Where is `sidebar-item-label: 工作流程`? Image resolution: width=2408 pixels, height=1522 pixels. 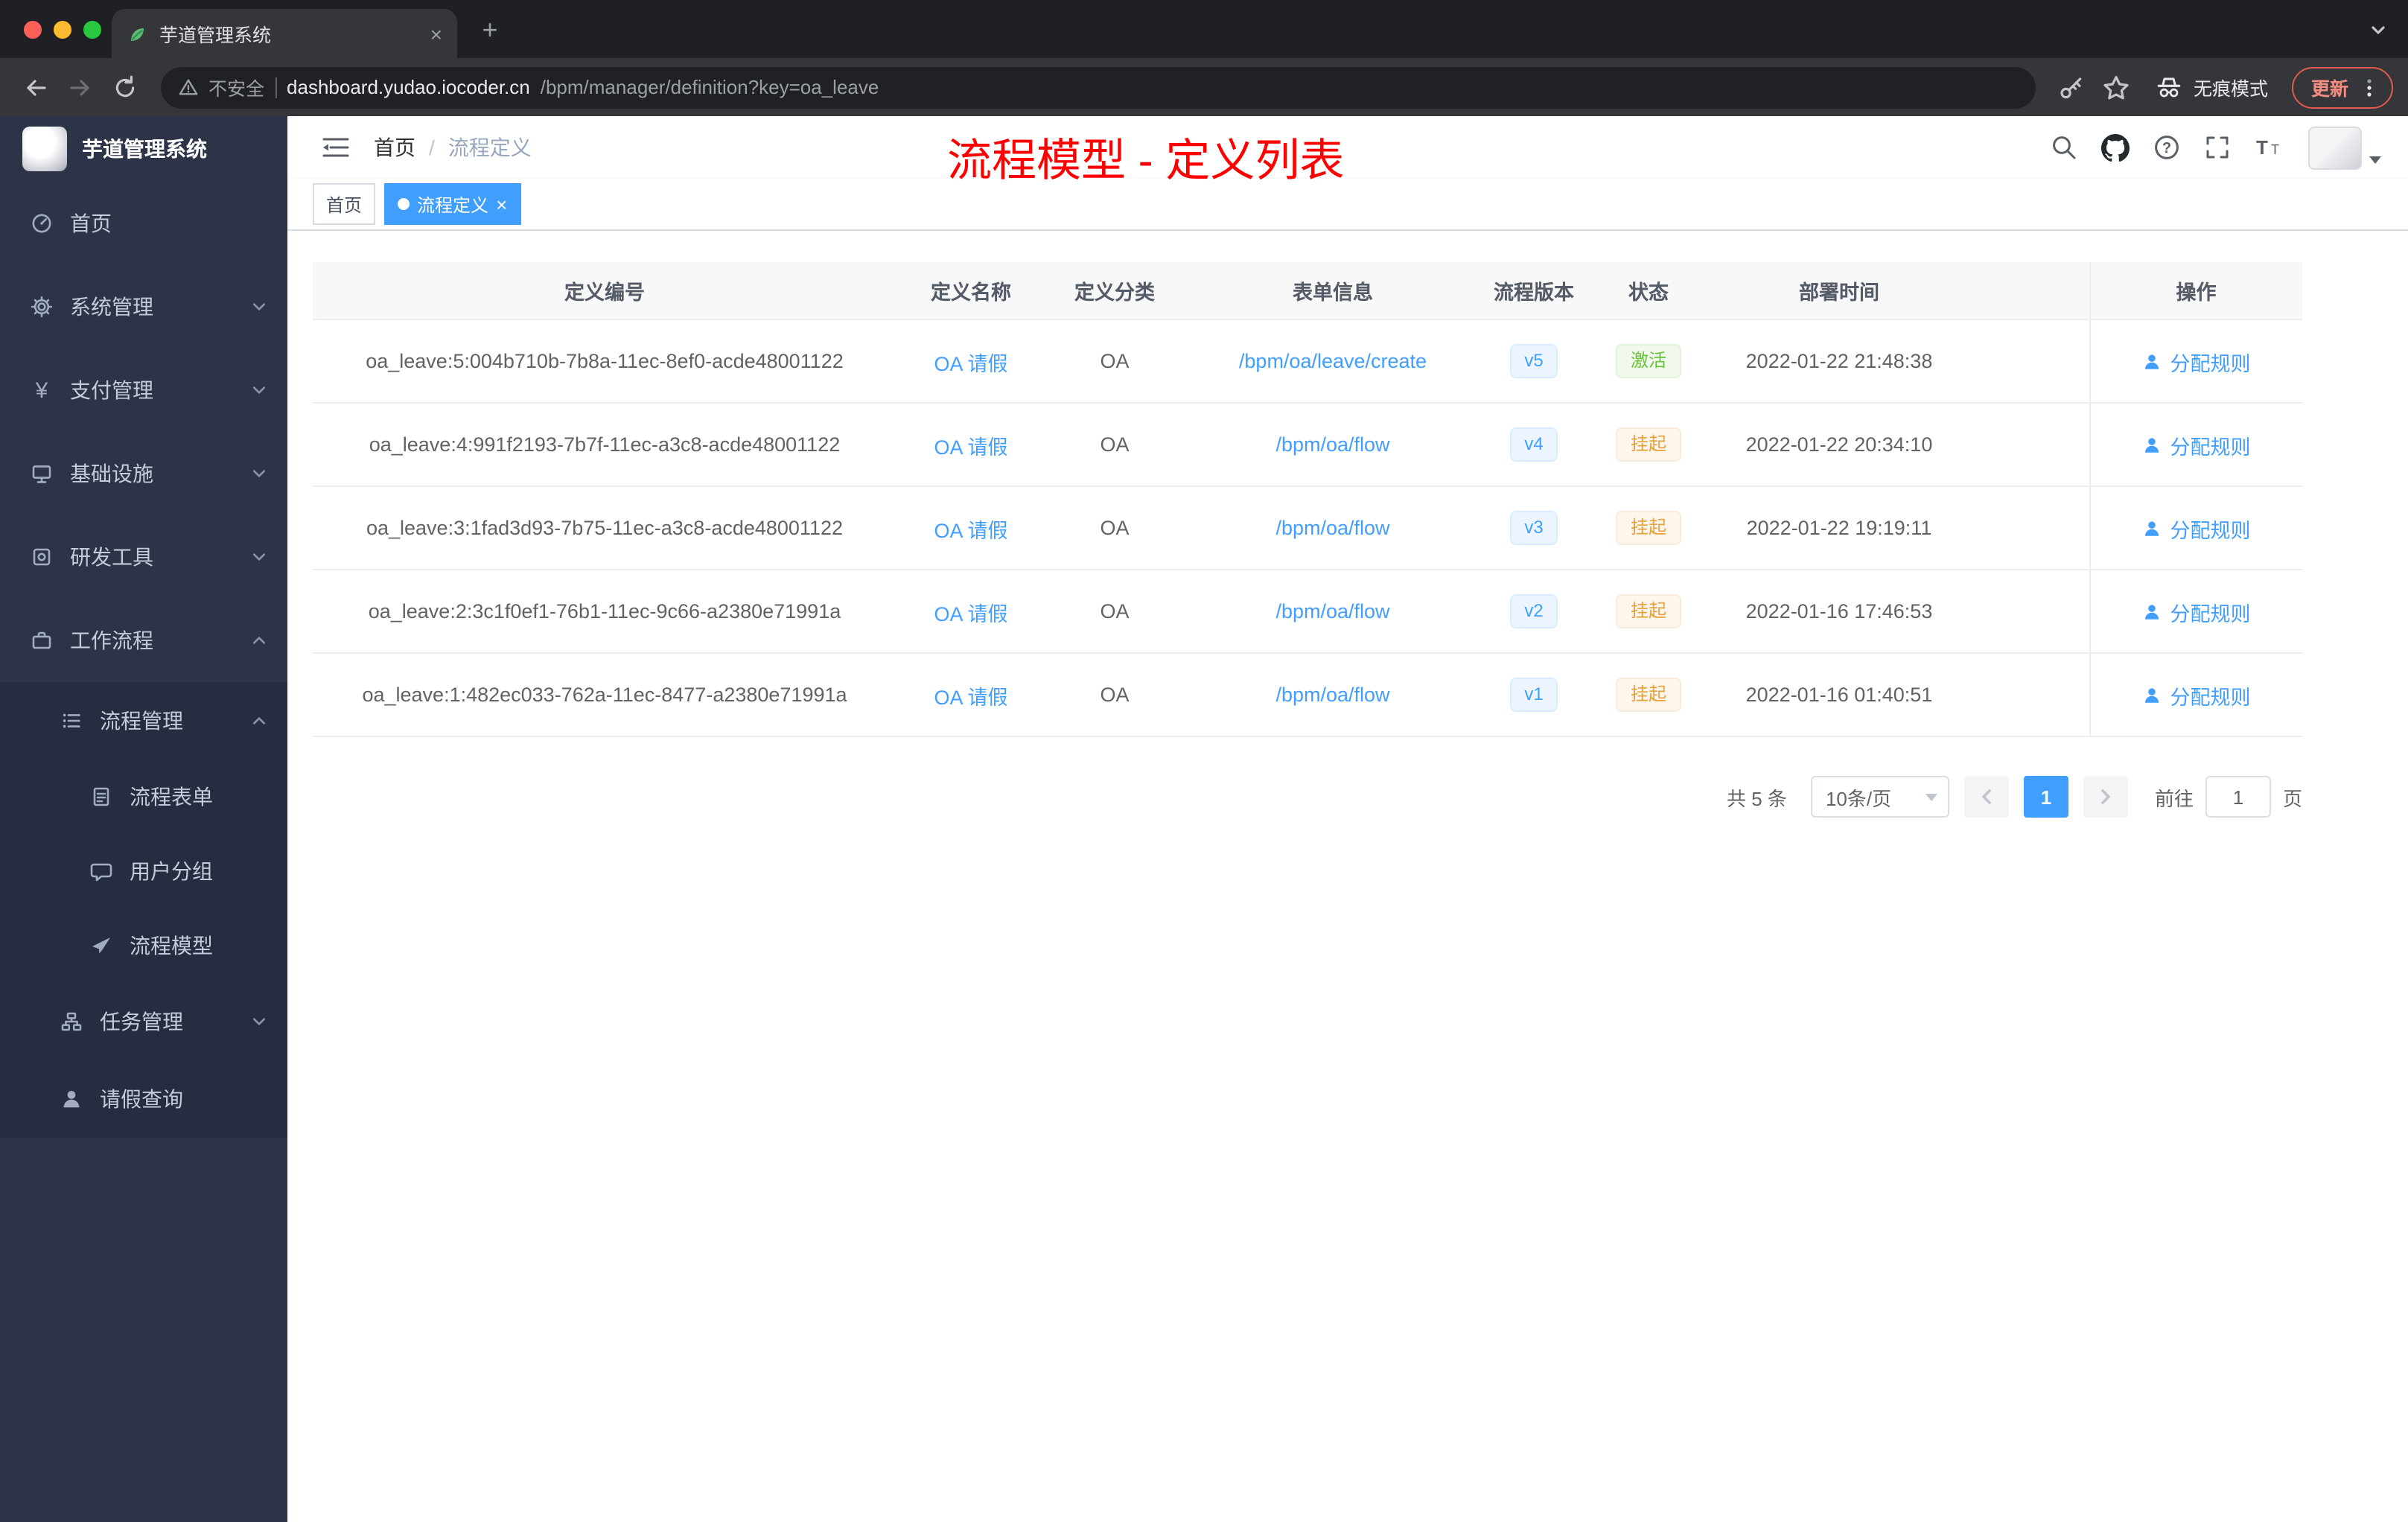 sidebar-item-label: 工作流程 is located at coordinates (111, 640).